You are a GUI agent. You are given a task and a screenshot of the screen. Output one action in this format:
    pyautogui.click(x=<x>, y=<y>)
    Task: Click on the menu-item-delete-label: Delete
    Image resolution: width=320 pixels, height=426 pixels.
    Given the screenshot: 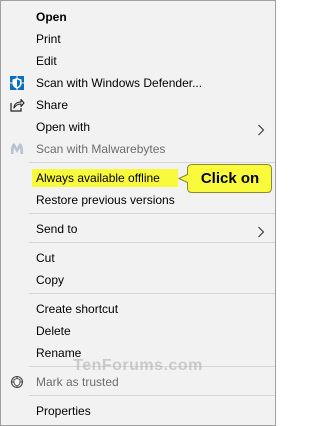 What is the action you would take?
    pyautogui.click(x=53, y=331)
    